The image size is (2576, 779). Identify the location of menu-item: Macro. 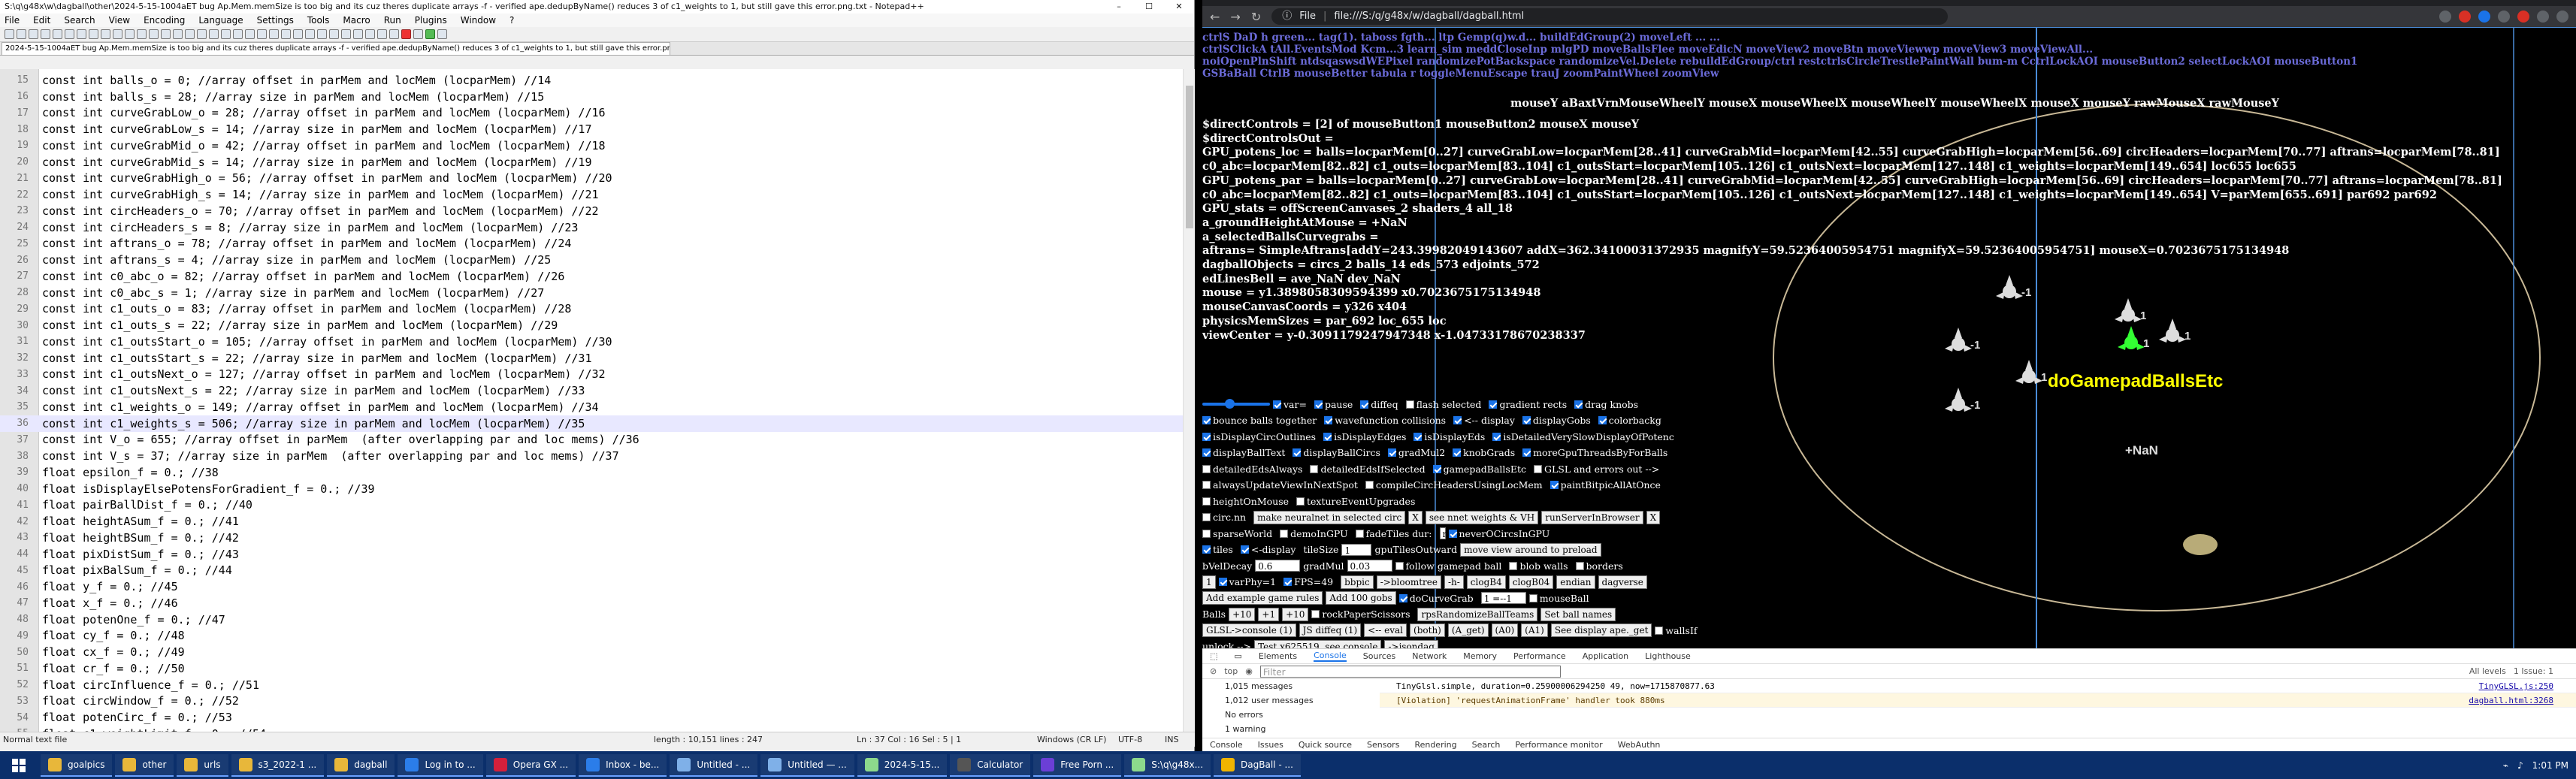
(356, 20).